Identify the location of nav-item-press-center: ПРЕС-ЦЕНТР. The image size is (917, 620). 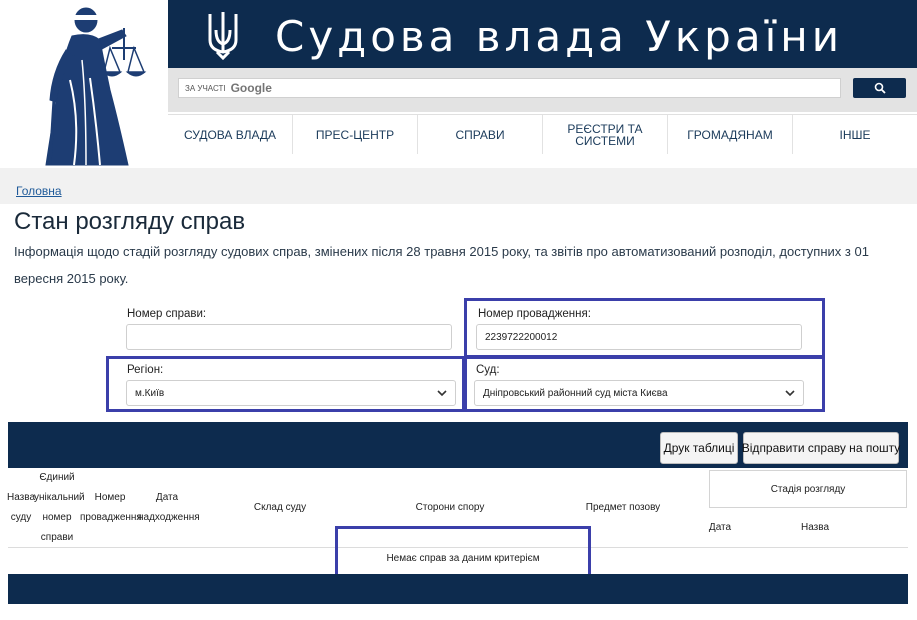
(355, 134).